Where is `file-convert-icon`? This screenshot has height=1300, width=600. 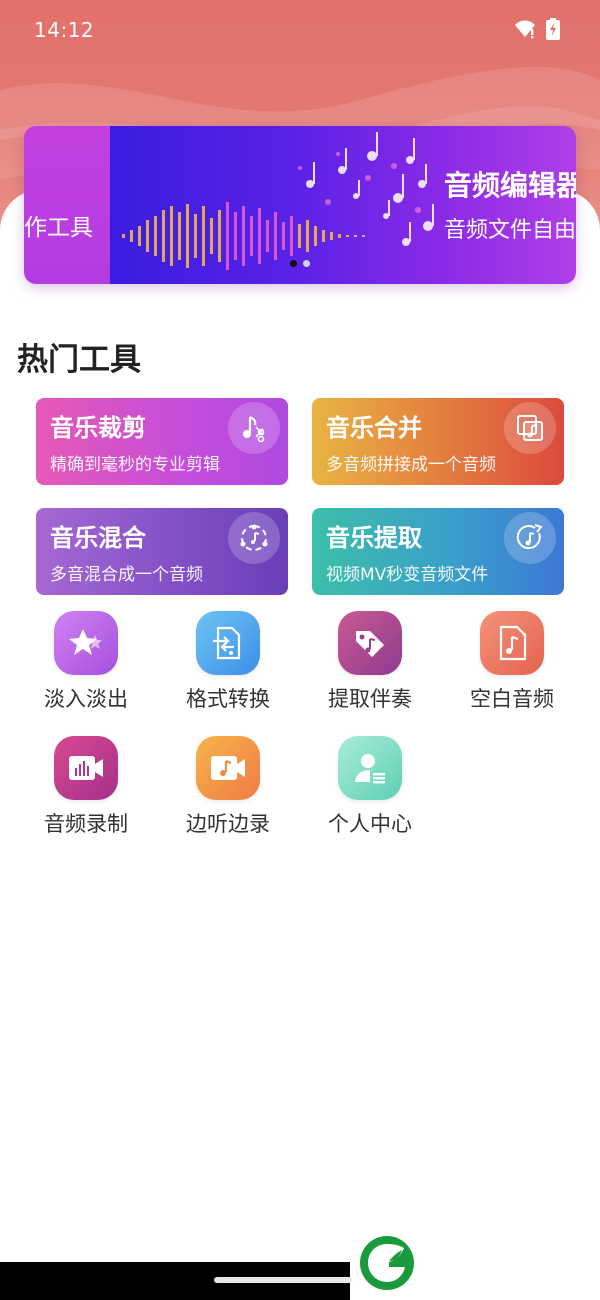
file-convert-icon is located at coordinates (228, 643).